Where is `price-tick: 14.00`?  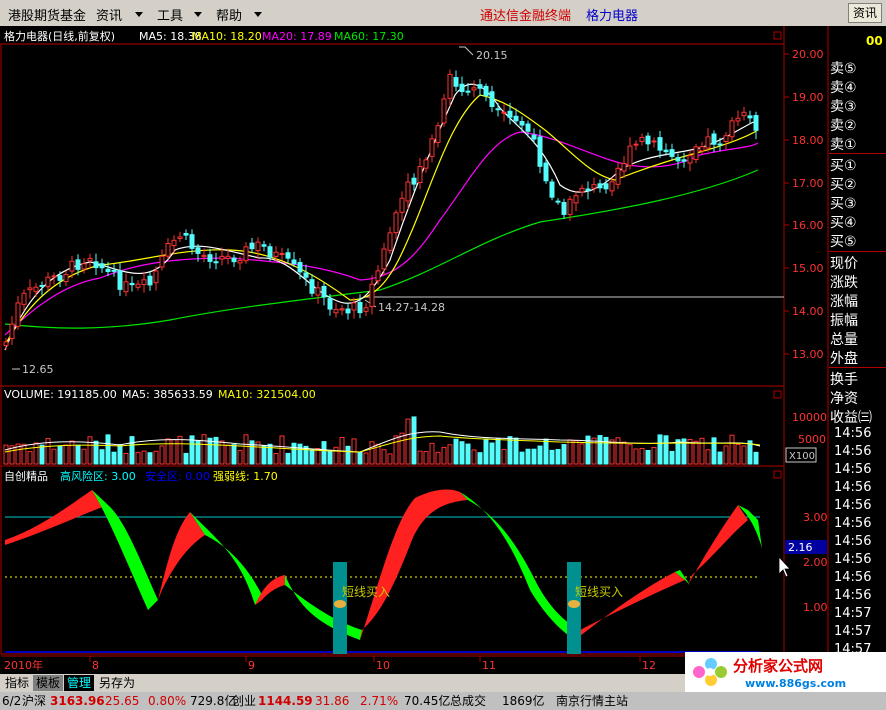 price-tick: 14.00 is located at coordinates (808, 311).